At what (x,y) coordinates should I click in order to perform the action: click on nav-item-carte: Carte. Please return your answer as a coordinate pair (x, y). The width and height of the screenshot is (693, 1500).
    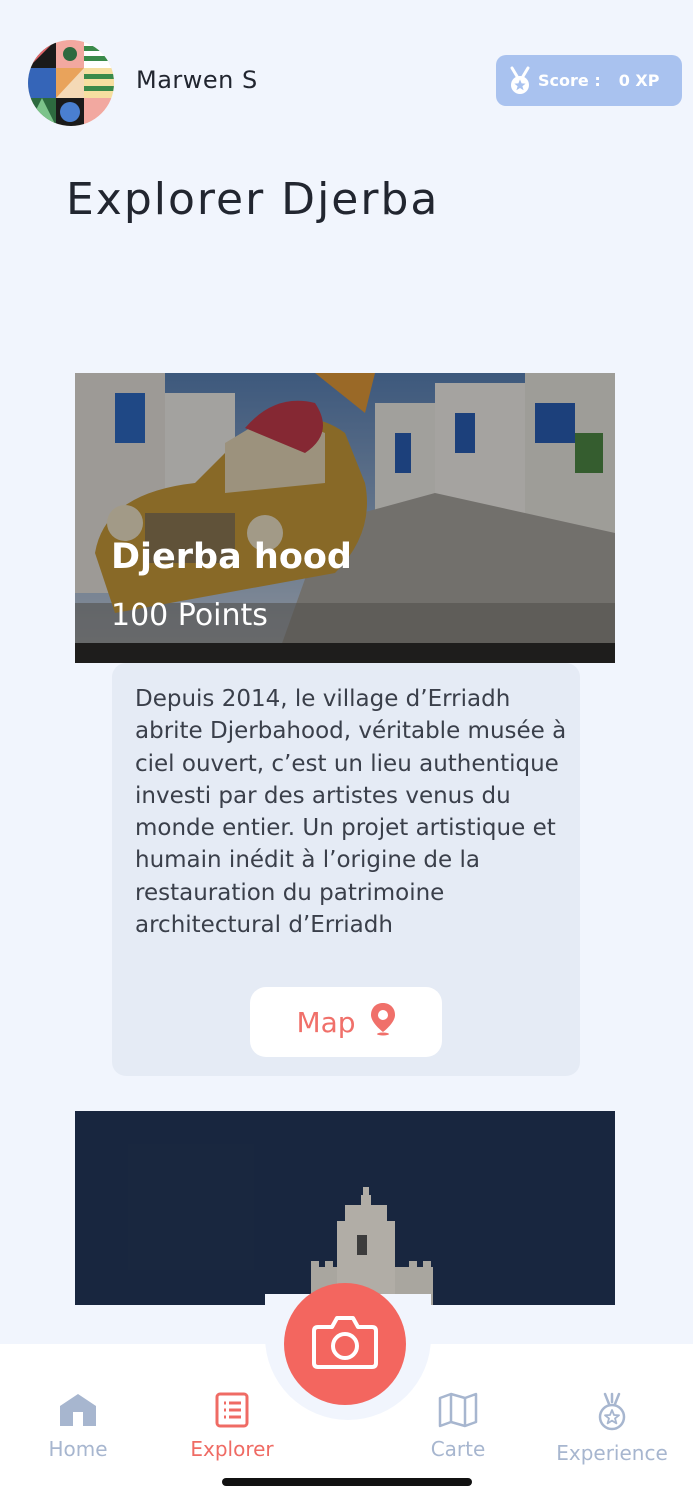
    Looking at the image, I should click on (458, 1426).